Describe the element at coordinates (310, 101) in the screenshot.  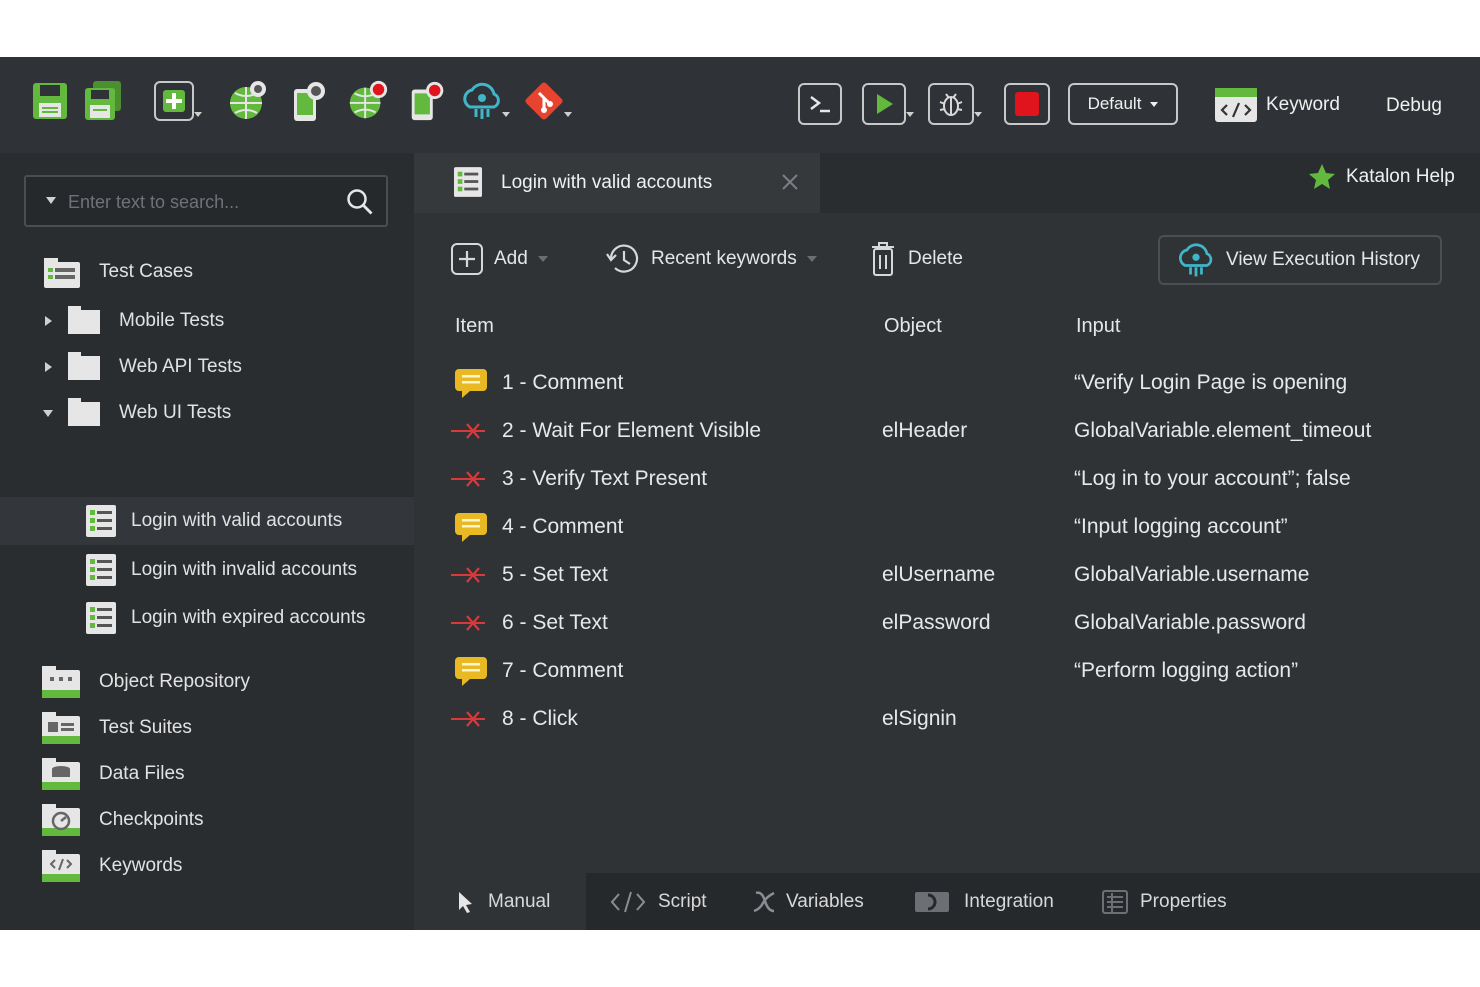
I see `spy-mobile-icon` at that location.